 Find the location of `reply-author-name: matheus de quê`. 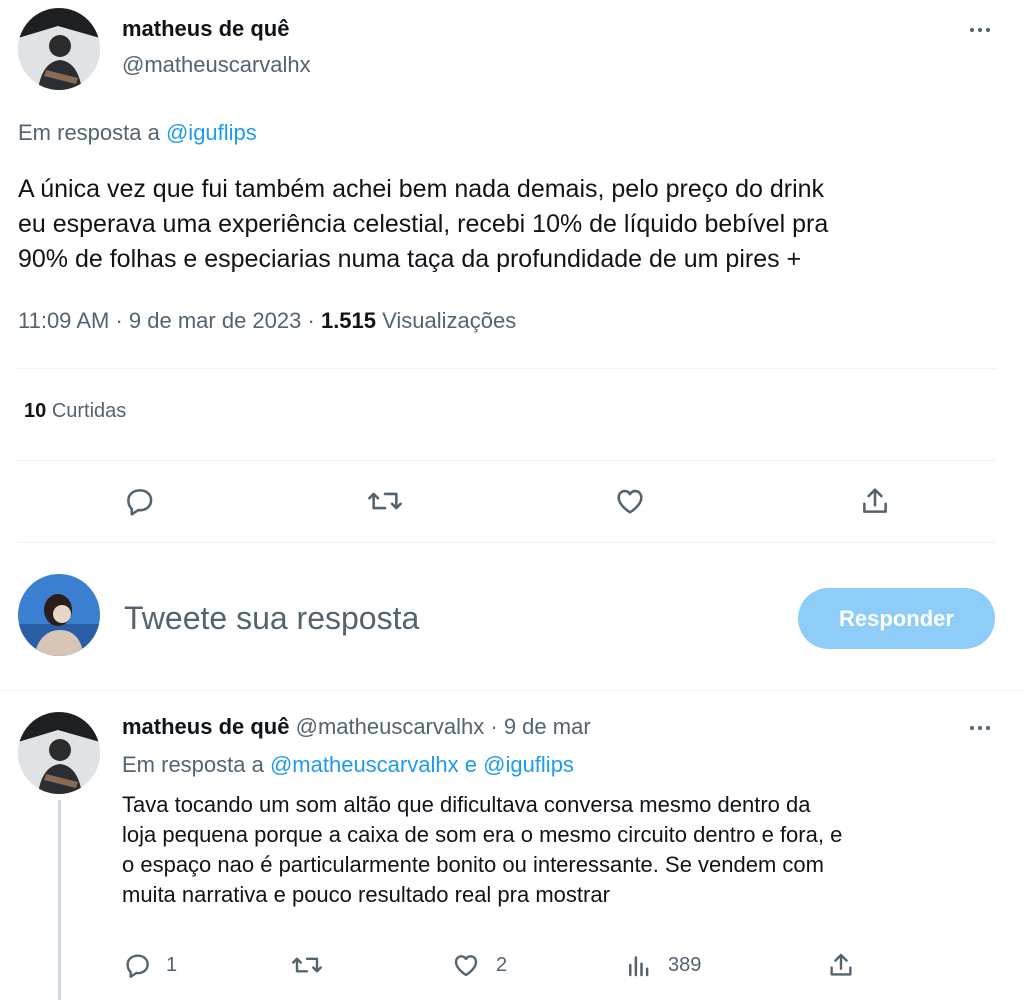

reply-author-name: matheus de quê is located at coordinates (205, 726).